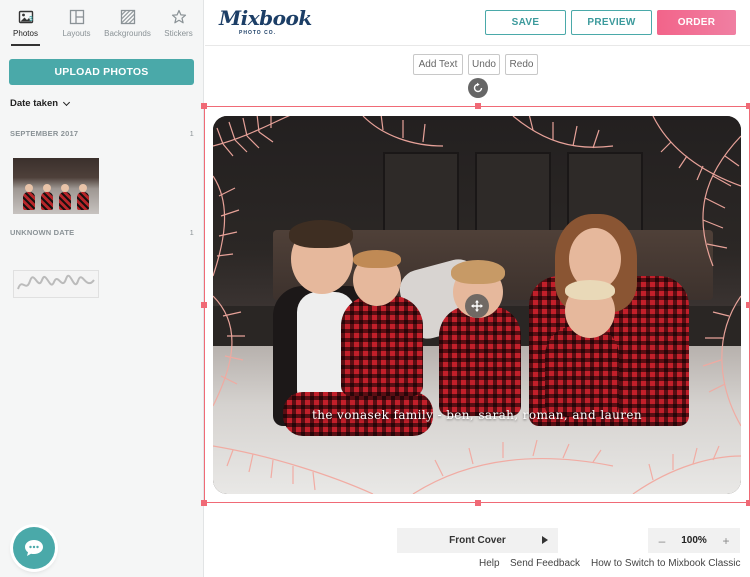 This screenshot has width=750, height=577. I want to click on resize-handle-right, so click(748, 305).